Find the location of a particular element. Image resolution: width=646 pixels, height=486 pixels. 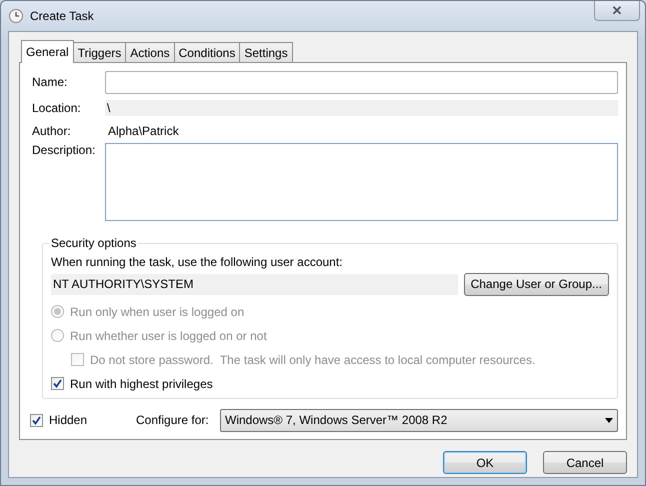

radio-label: Run only when user is logged on is located at coordinates (157, 311).